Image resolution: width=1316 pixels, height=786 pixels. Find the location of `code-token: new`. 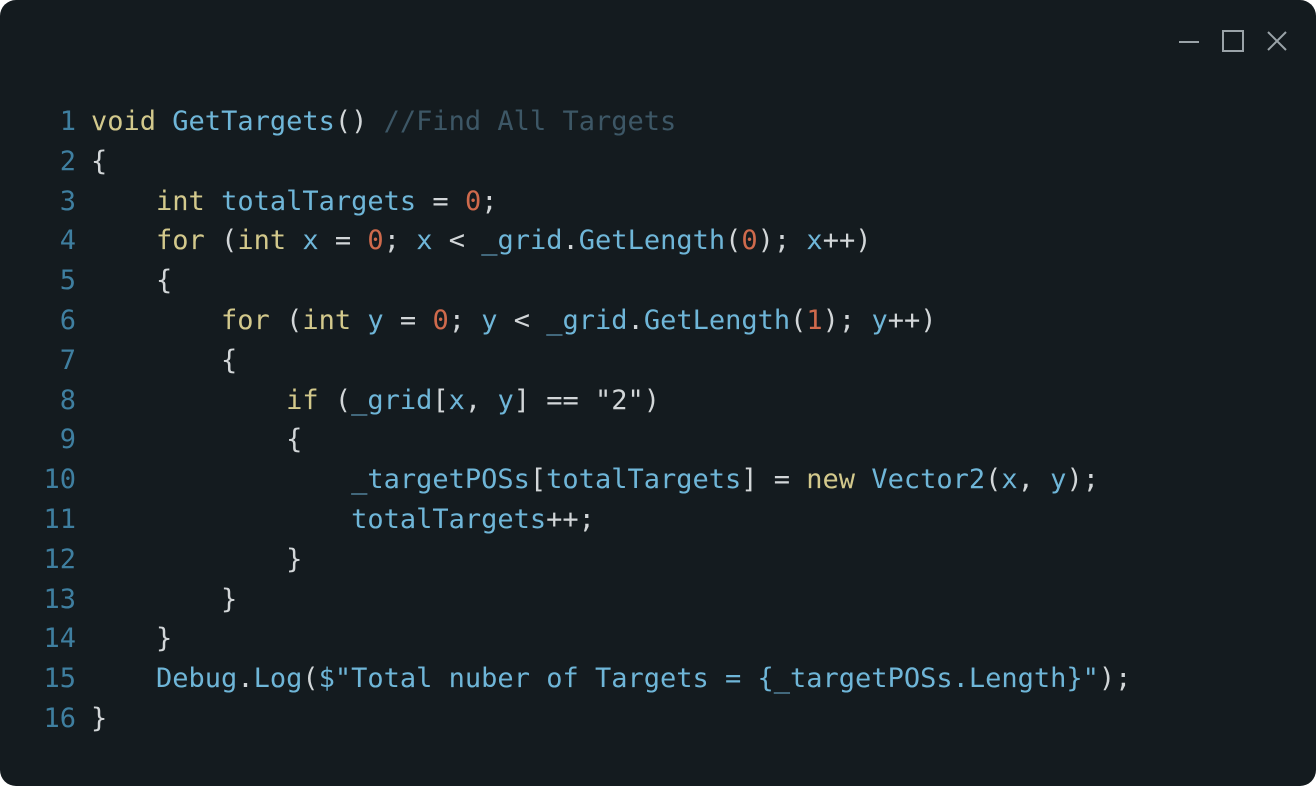

code-token: new is located at coordinates (831, 480).